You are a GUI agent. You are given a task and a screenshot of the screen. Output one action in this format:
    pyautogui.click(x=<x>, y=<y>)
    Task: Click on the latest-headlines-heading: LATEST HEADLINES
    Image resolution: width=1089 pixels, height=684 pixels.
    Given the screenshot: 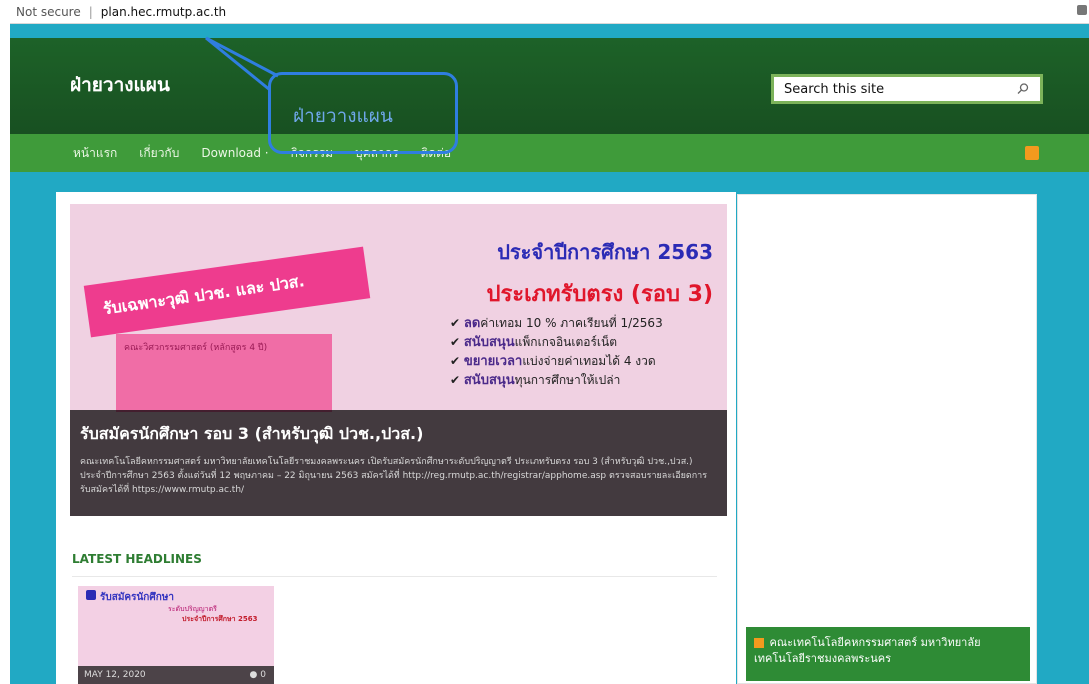 What is the action you would take?
    pyautogui.click(x=137, y=559)
    